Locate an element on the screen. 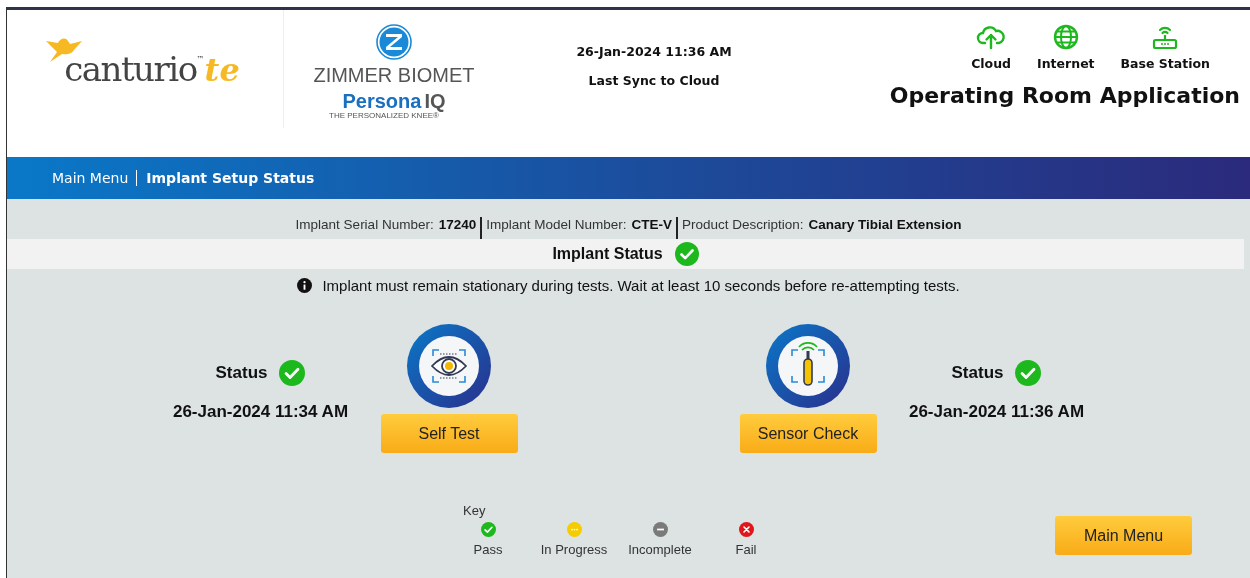  connection-label: Base Station is located at coordinates (1165, 63).